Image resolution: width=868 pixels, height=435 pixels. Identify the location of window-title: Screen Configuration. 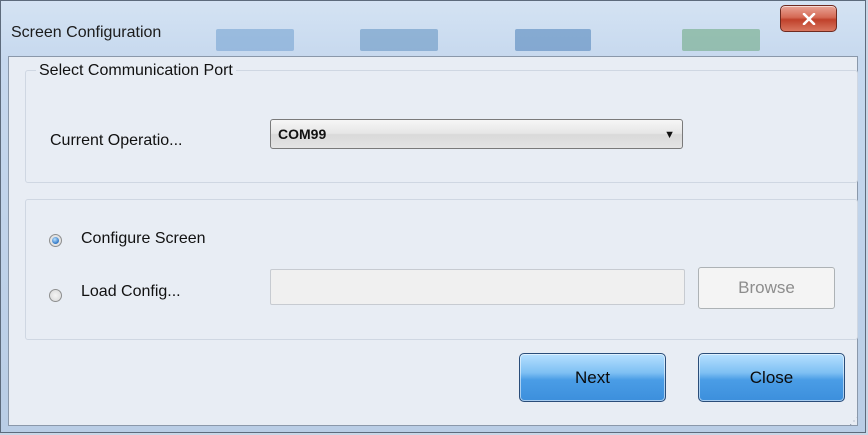
(86, 32).